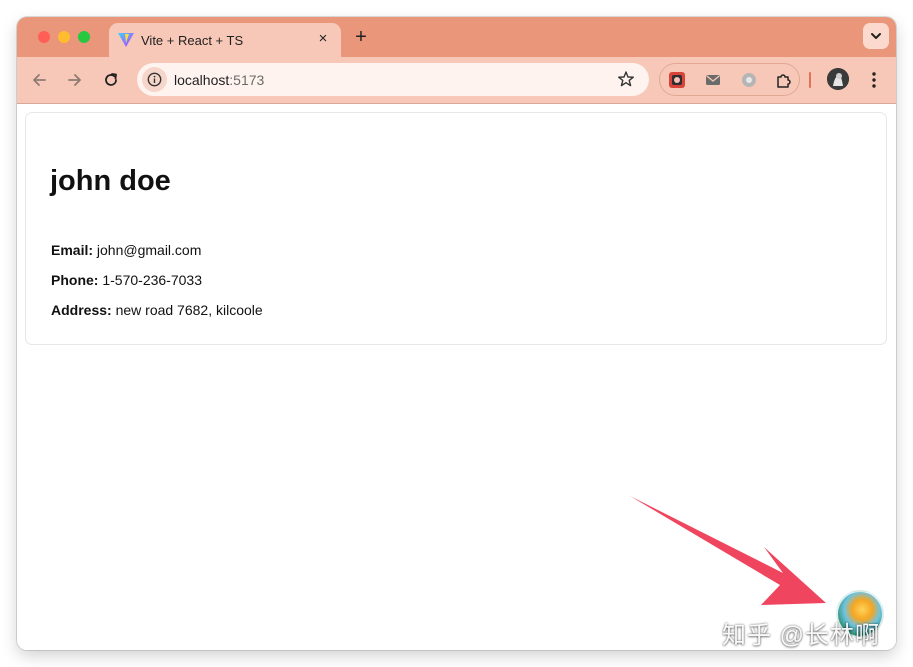  Describe the element at coordinates (149, 250) in the screenshot. I see `email-value: john@gmail.com` at that location.